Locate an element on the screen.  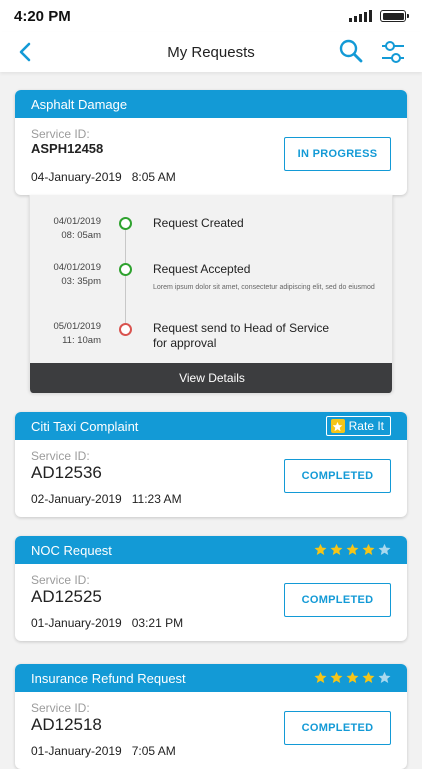
card-header: Citi Taxi Complaint Rate It is located at coordinates (211, 426).